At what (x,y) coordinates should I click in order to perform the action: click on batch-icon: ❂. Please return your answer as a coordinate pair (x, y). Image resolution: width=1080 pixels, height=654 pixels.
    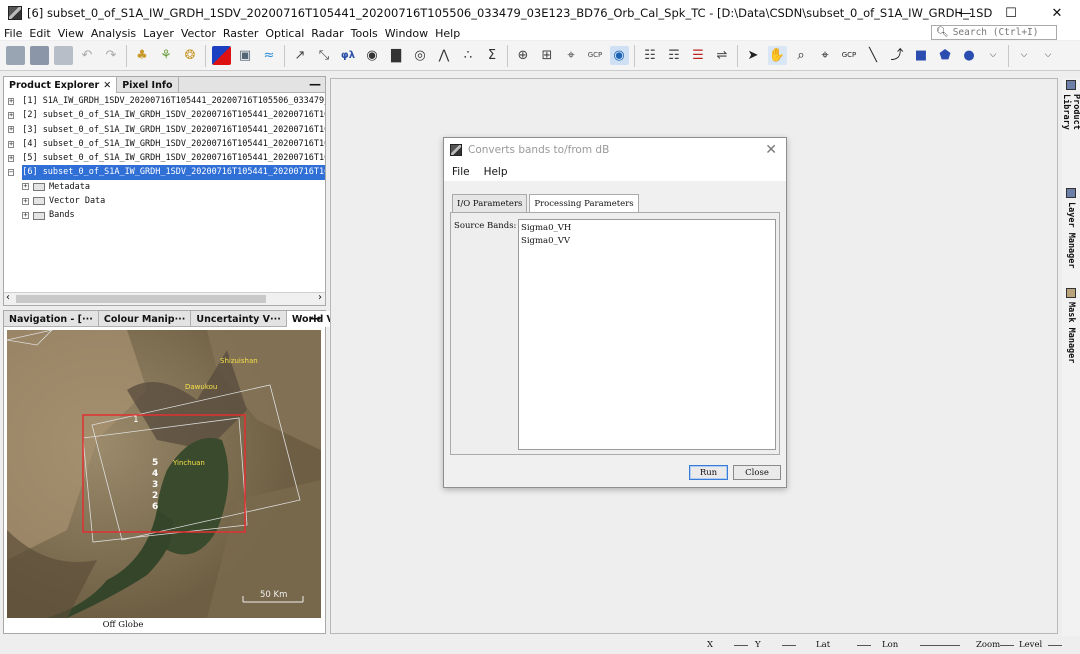
    Looking at the image, I should click on (190, 55).